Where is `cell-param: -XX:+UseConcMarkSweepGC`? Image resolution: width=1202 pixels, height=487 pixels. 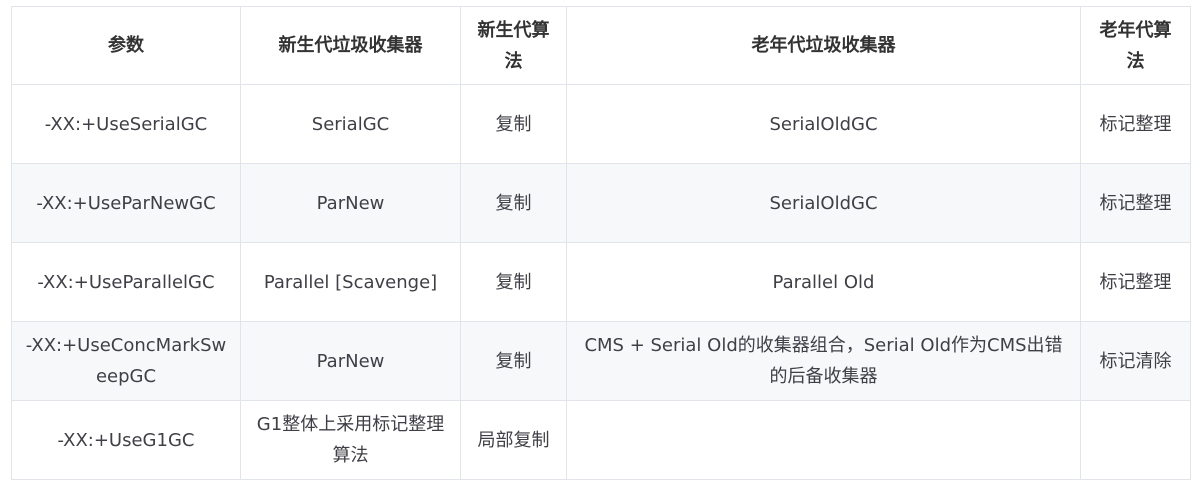
cell-param: -XX:+UseConcMarkSweepGC is located at coordinates (126, 361).